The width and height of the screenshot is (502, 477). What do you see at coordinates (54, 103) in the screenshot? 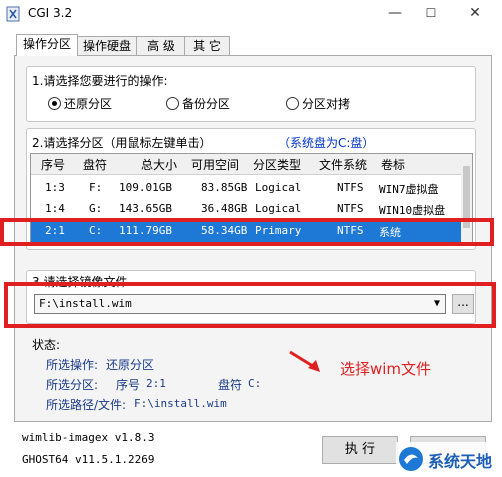
I see `radio-restore` at bounding box center [54, 103].